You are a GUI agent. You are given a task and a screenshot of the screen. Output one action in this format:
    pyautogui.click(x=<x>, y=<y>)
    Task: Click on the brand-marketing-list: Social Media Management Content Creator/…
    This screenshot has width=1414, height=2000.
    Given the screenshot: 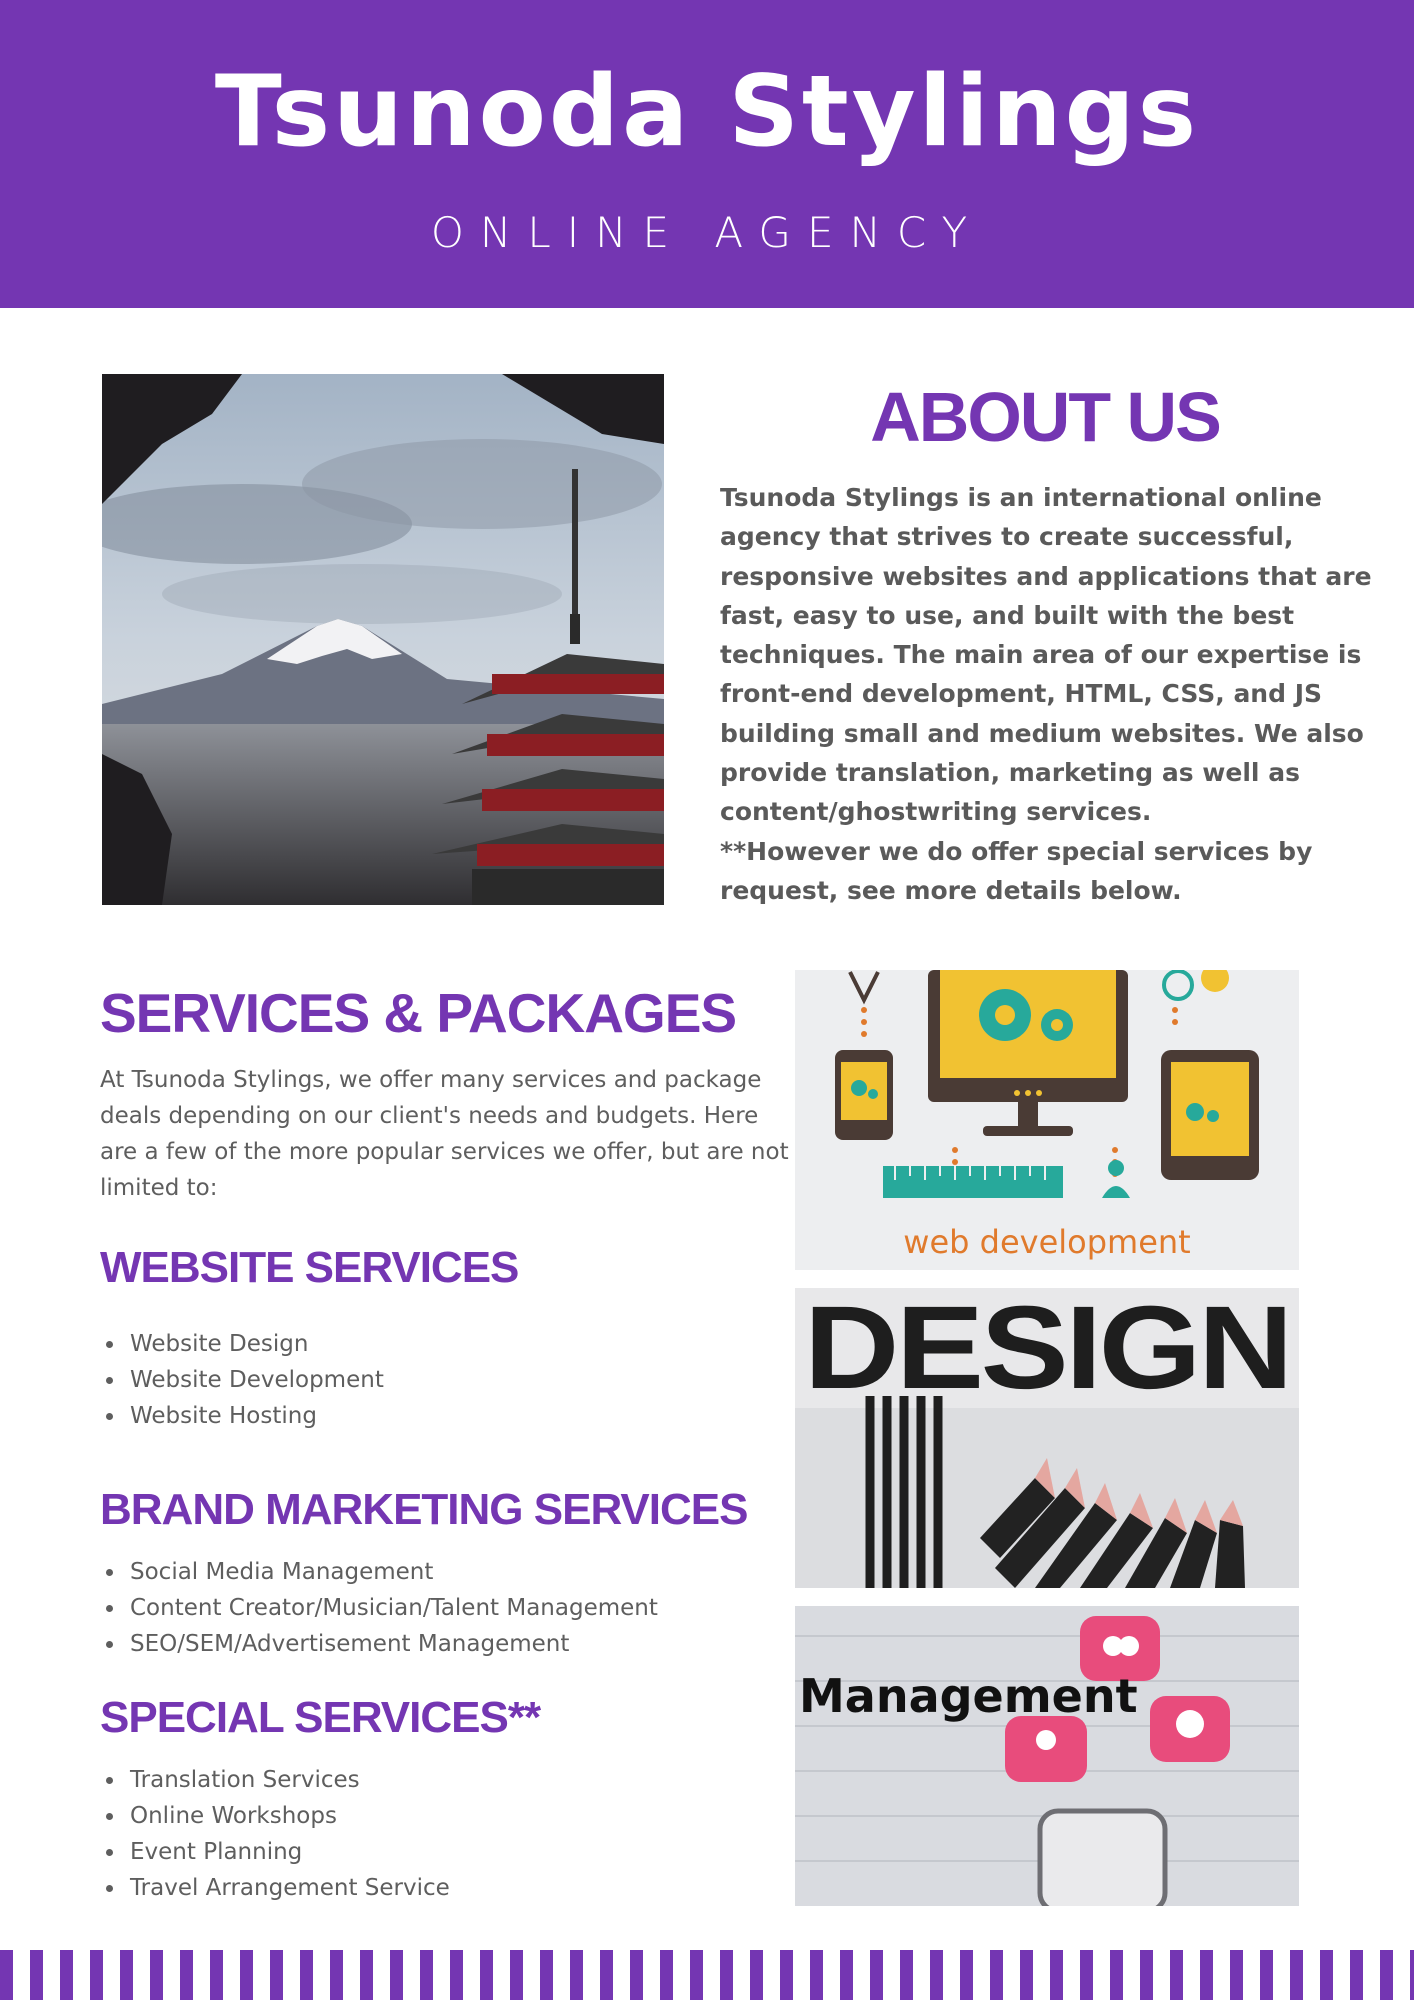 What is the action you would take?
    pyautogui.click(x=379, y=1608)
    